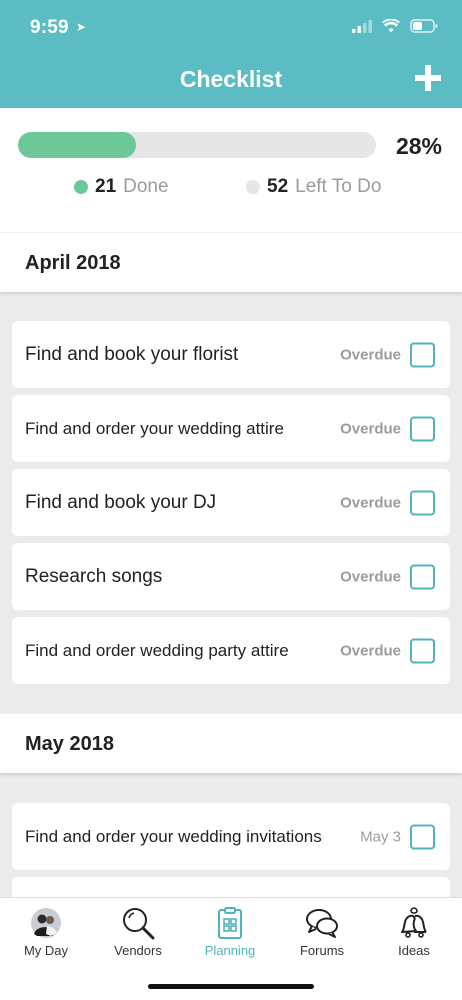 This screenshot has height=1000, width=462. I want to click on todo-label: Left To Do, so click(338, 186).